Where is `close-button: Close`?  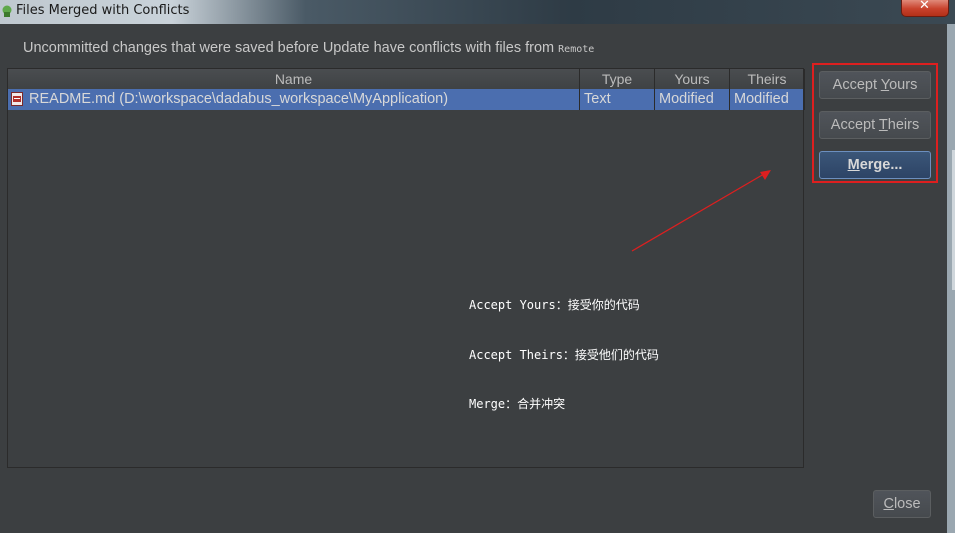 close-button: Close is located at coordinates (902, 504).